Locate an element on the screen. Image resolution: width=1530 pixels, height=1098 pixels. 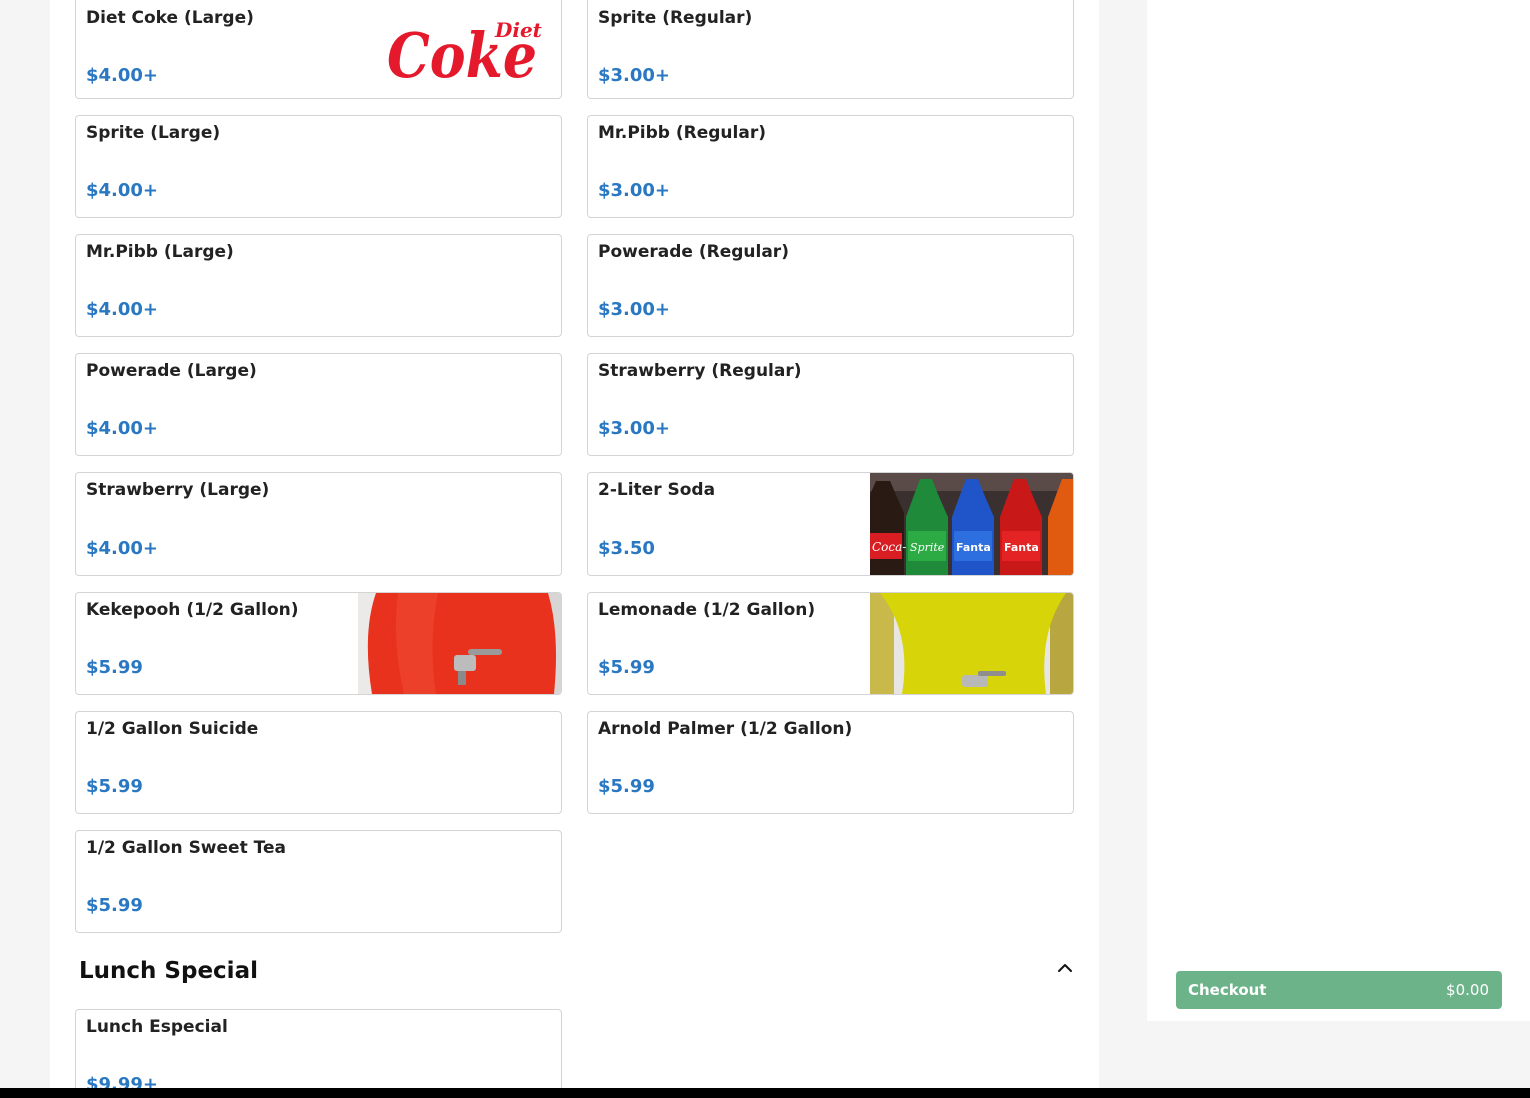
item-name: Sprite (Regular) is located at coordinates (675, 18).